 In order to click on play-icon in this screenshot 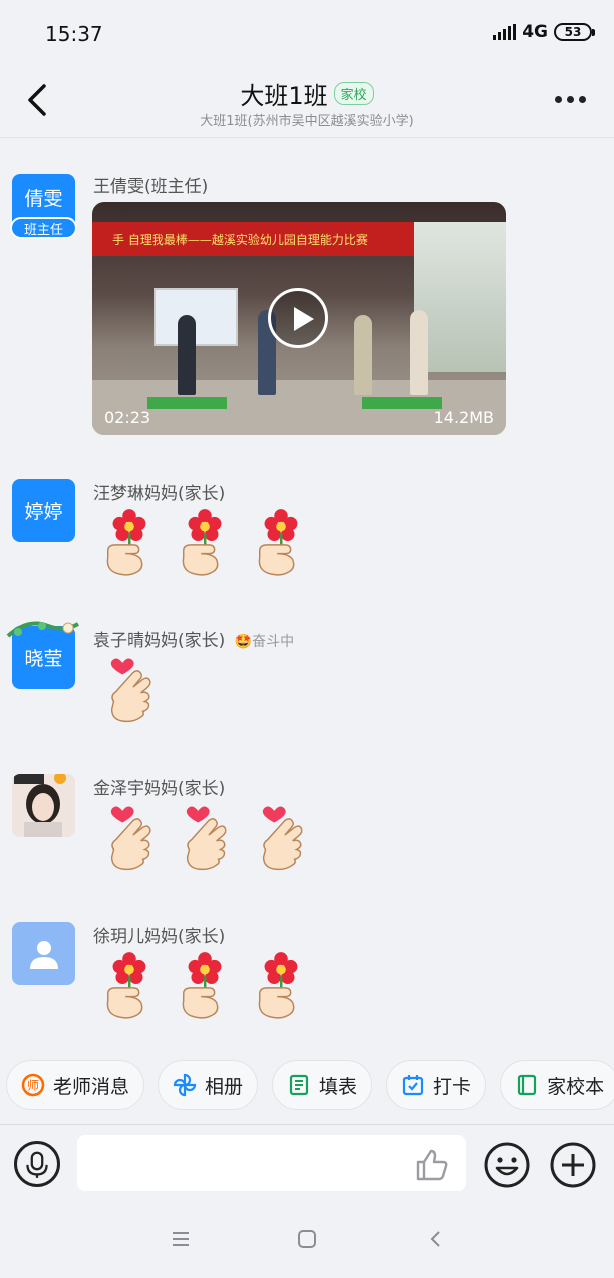, I will do `click(298, 318)`.